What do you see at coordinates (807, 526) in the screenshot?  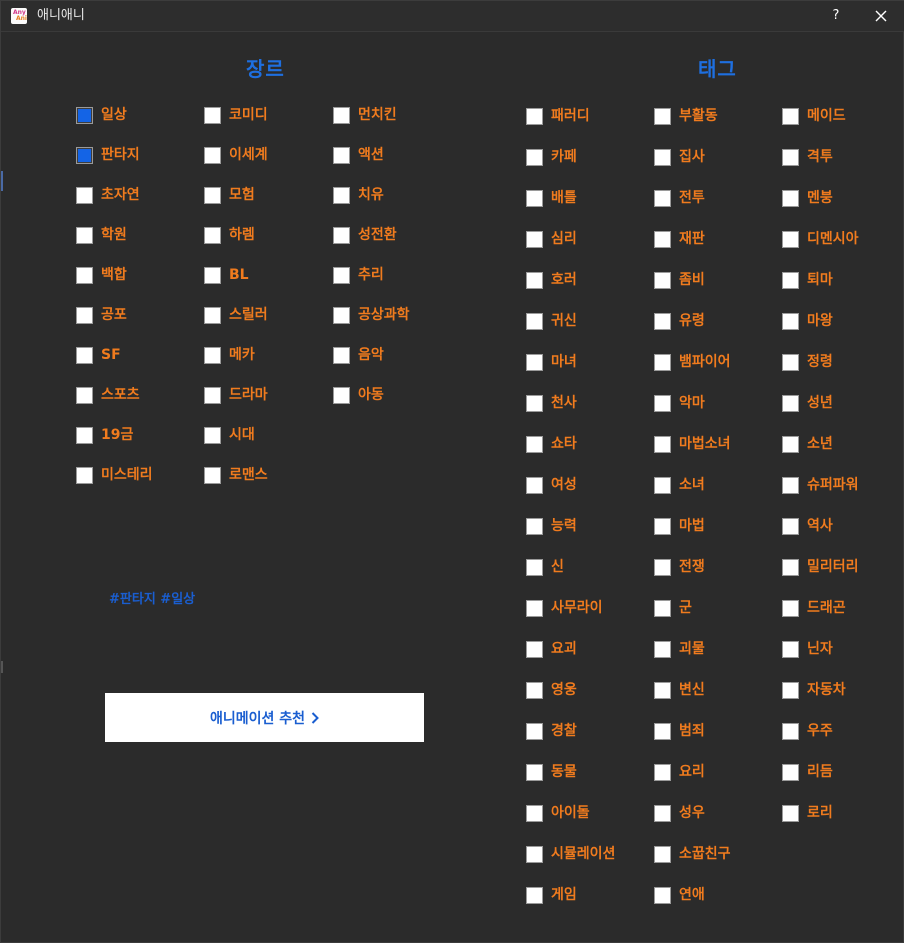 I see `tag-checkbox: 역사` at bounding box center [807, 526].